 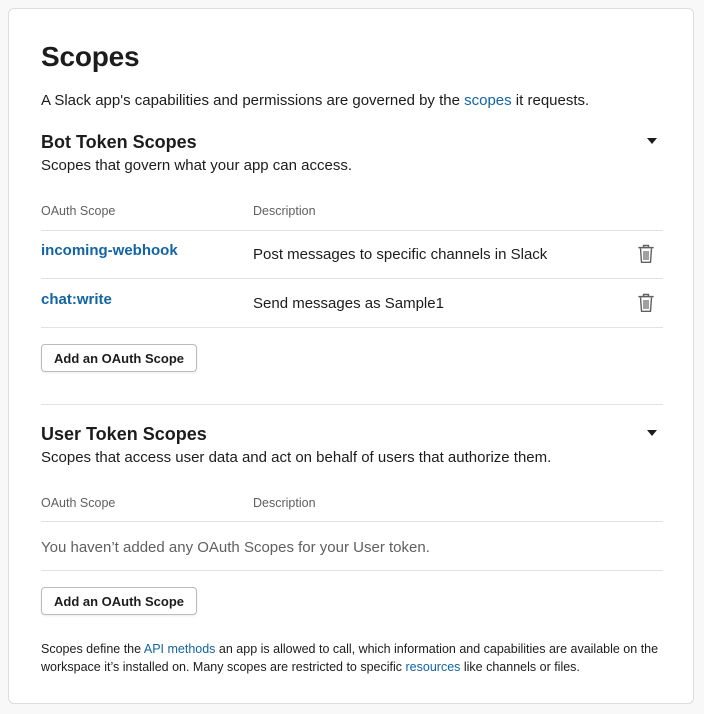 What do you see at coordinates (433, 667) in the screenshot?
I see `resources-link: resources` at bounding box center [433, 667].